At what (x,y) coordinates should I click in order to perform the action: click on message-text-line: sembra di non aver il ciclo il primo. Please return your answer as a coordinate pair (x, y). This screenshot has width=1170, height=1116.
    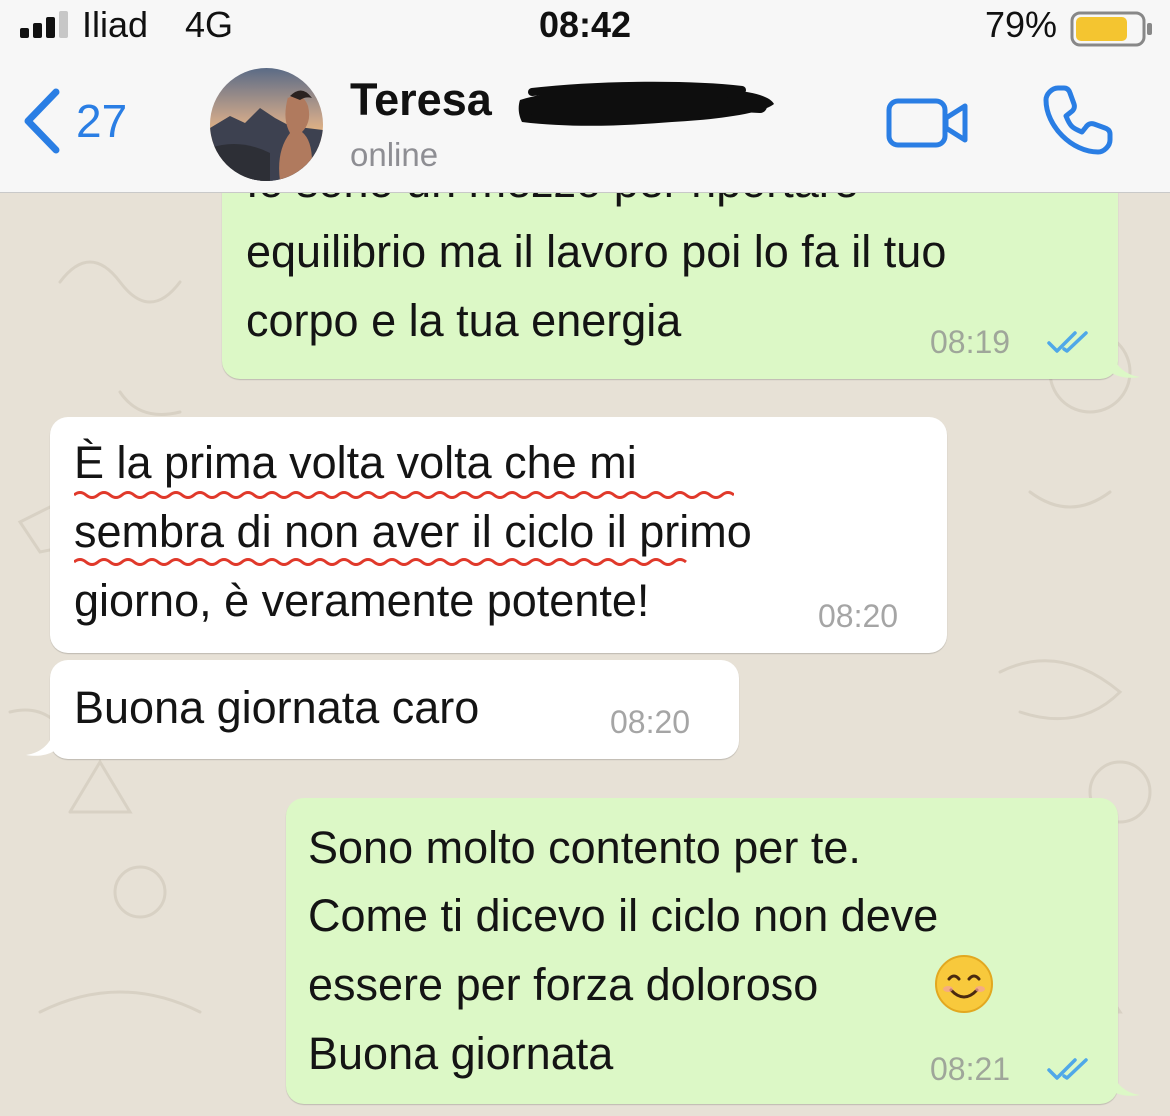
    Looking at the image, I should click on (413, 531).